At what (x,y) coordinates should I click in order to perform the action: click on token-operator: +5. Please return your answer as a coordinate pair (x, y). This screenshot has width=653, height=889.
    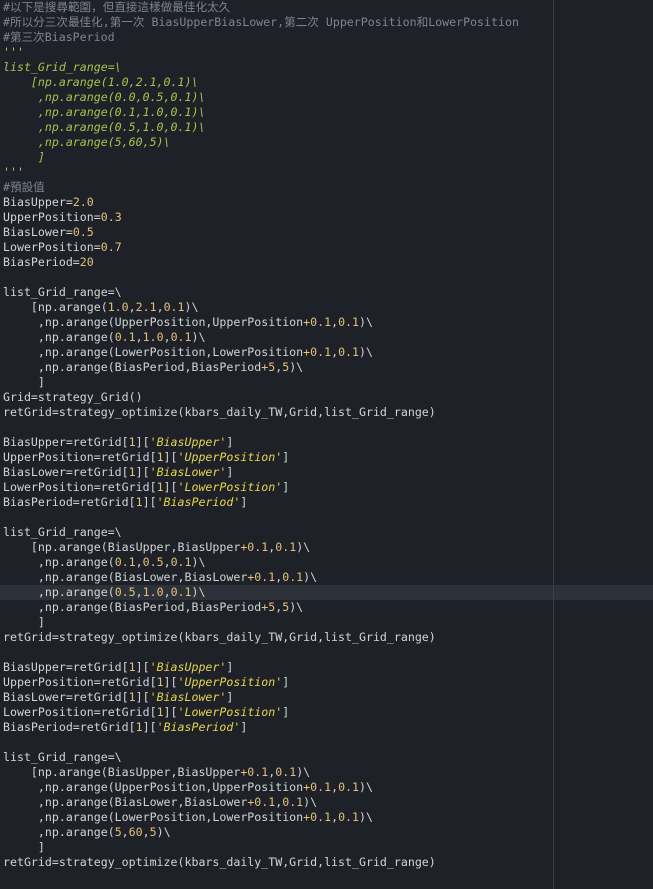
    Looking at the image, I should click on (268, 367).